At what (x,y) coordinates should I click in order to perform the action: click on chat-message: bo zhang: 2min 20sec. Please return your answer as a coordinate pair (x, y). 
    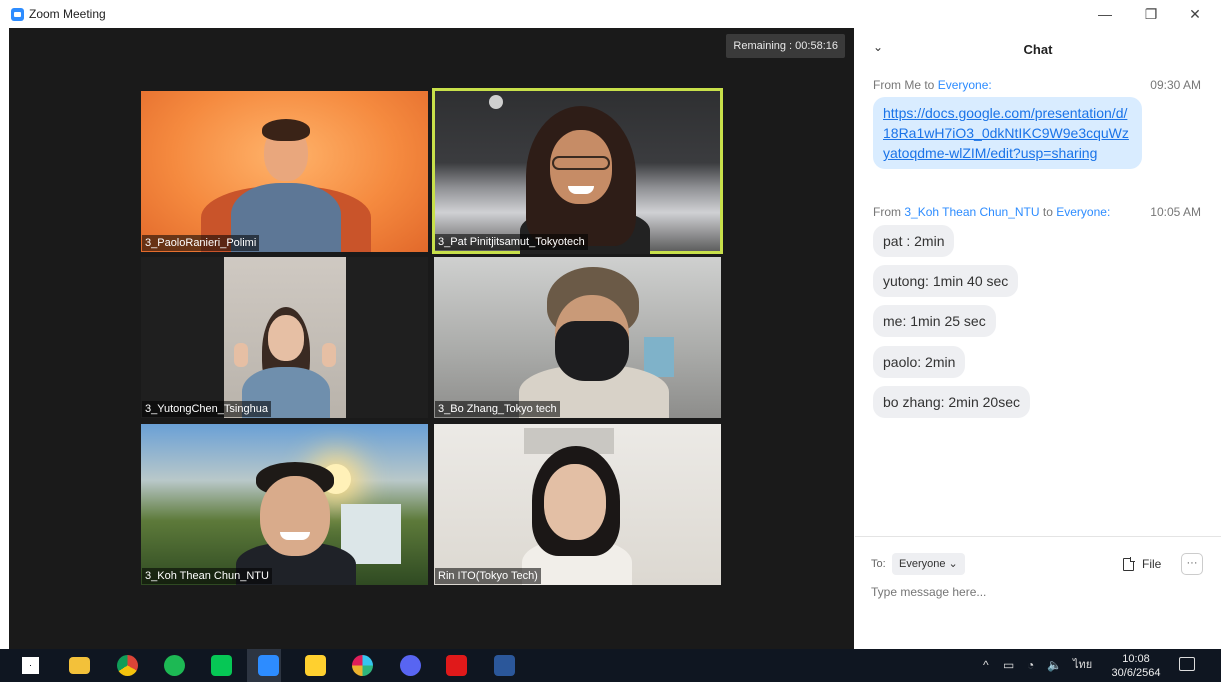
    Looking at the image, I should click on (951, 402).